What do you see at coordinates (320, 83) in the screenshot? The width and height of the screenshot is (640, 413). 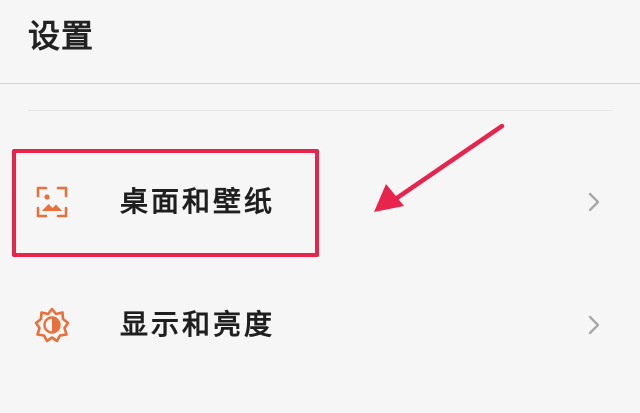 I see `header-divider` at bounding box center [320, 83].